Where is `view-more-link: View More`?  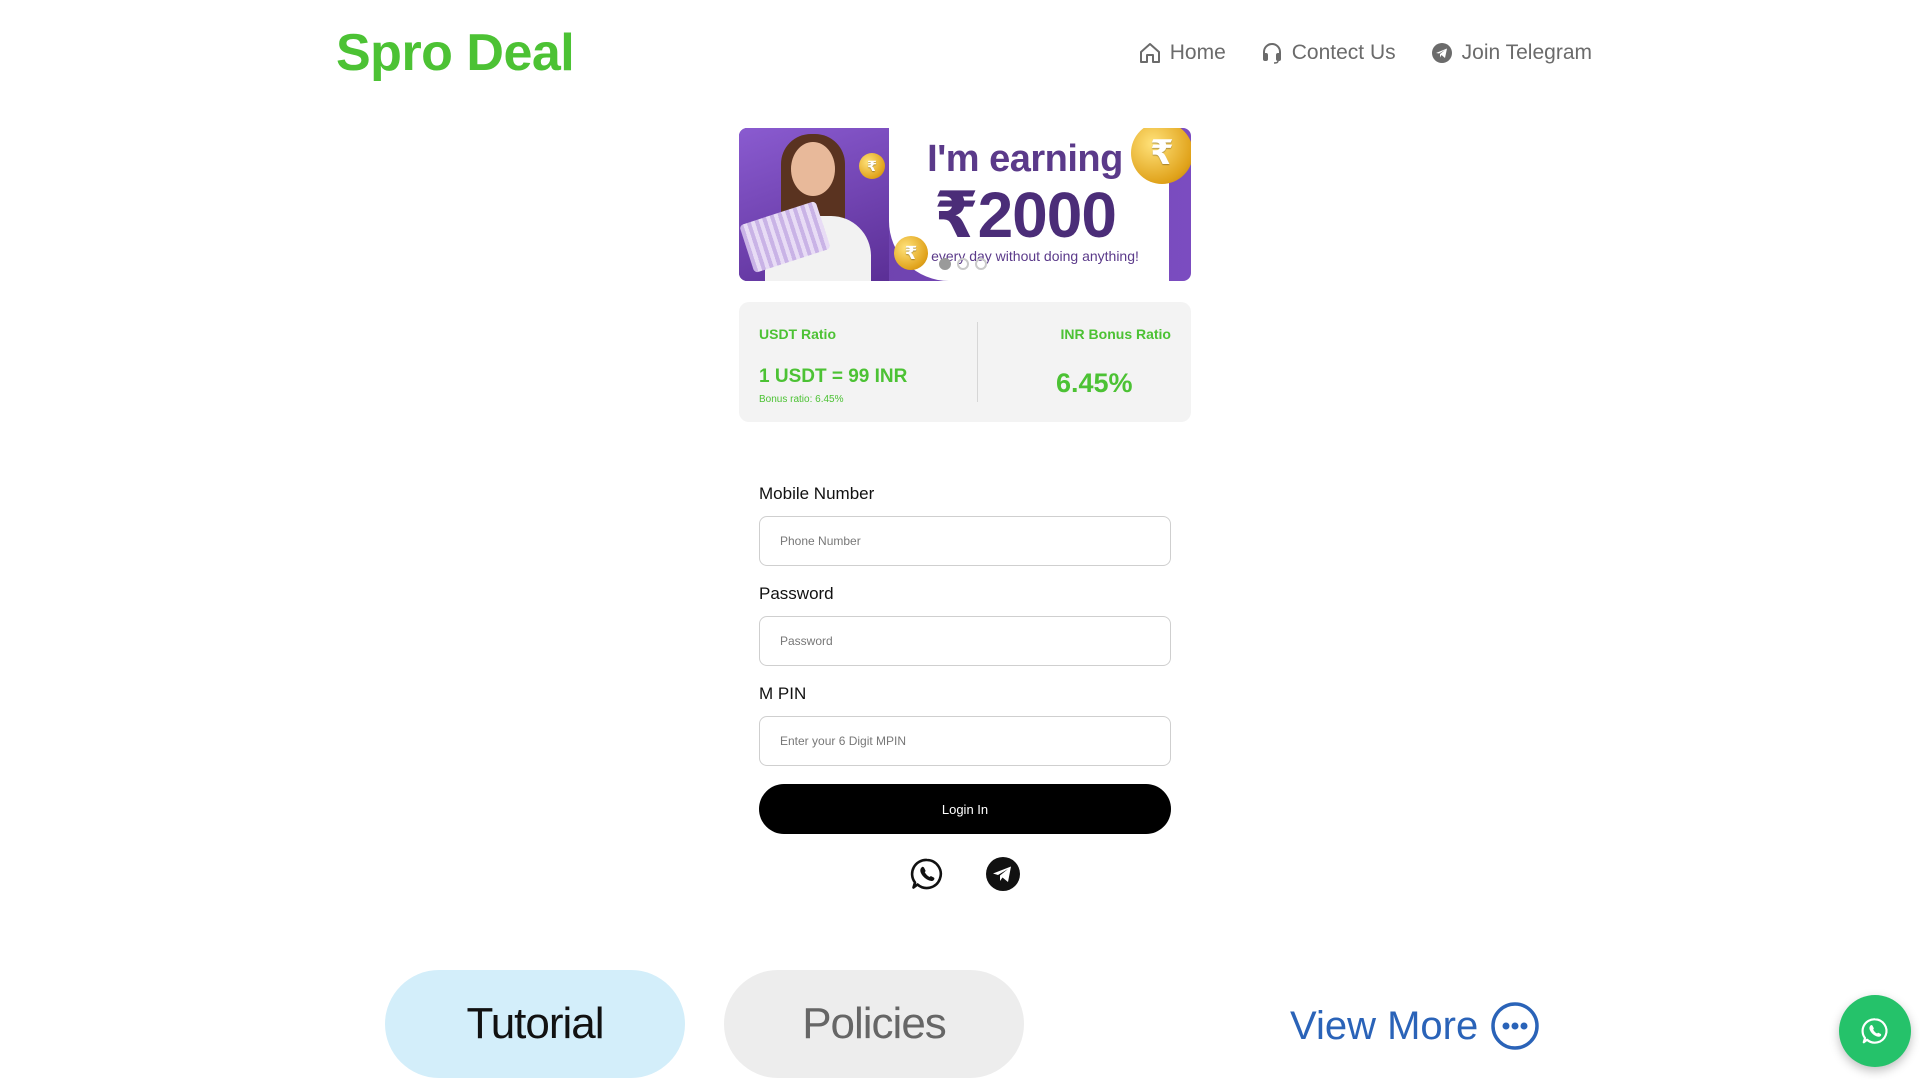
view-more-link: View More is located at coordinates (1415, 1026).